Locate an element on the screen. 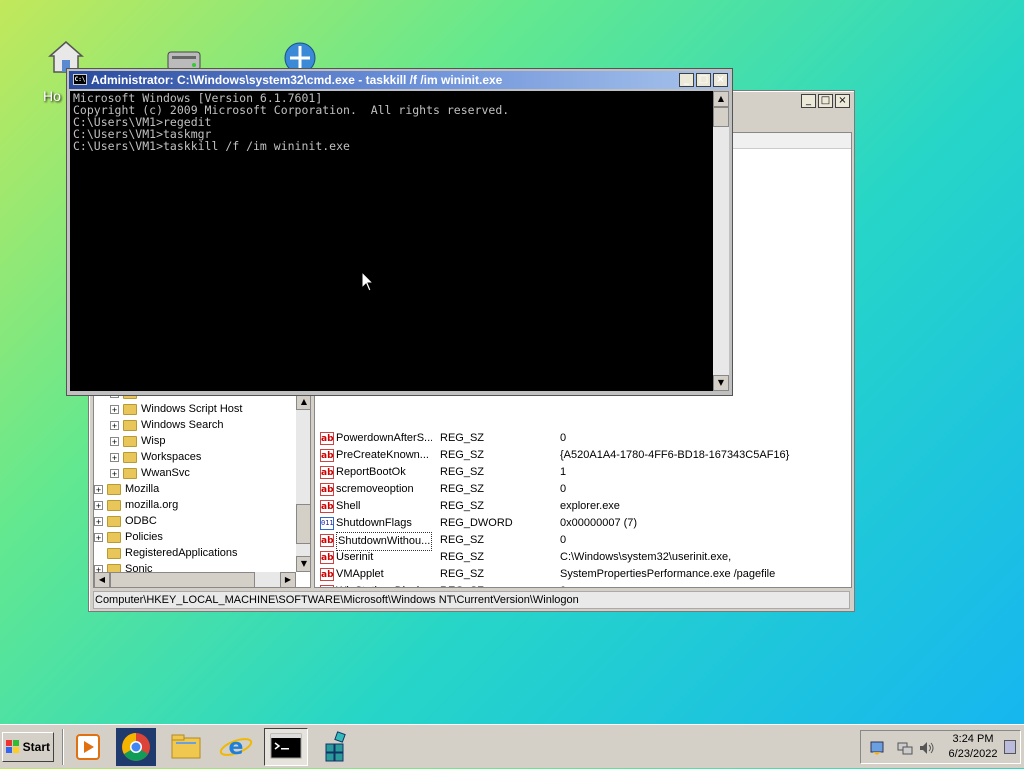 The width and height of the screenshot is (1024, 769). action-center-icon is located at coordinates (877, 748).